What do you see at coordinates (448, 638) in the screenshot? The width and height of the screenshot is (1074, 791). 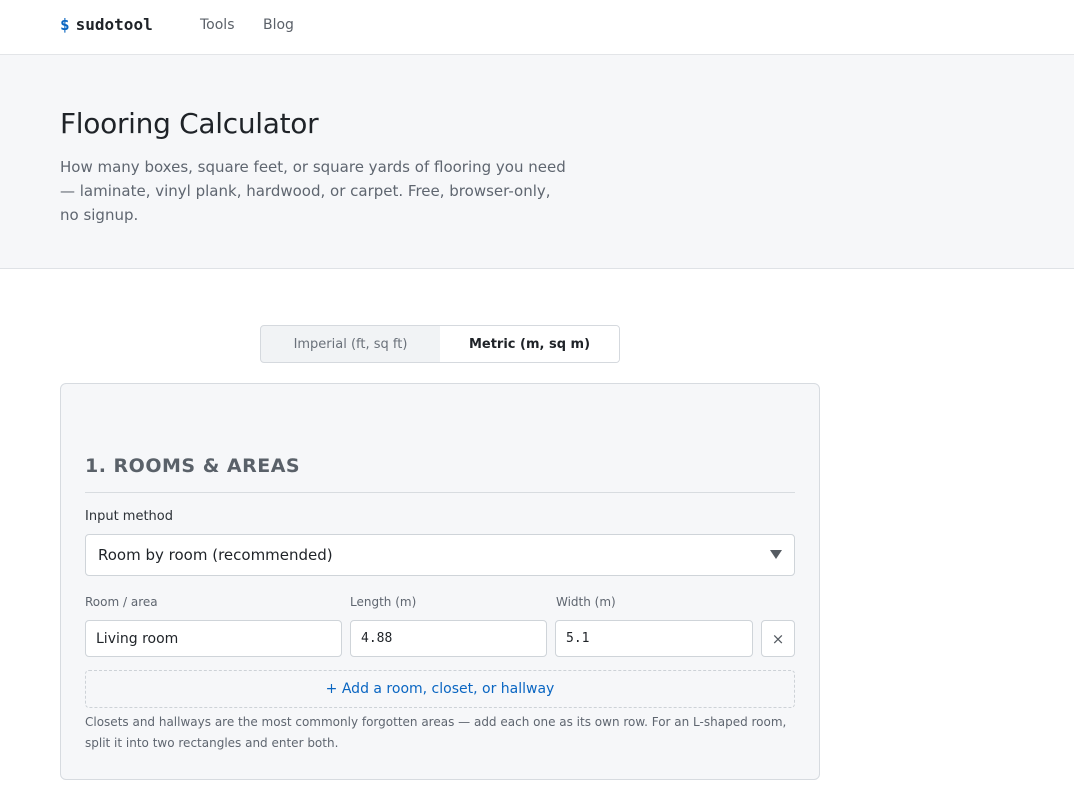 I see `room-length-input: 4.88` at bounding box center [448, 638].